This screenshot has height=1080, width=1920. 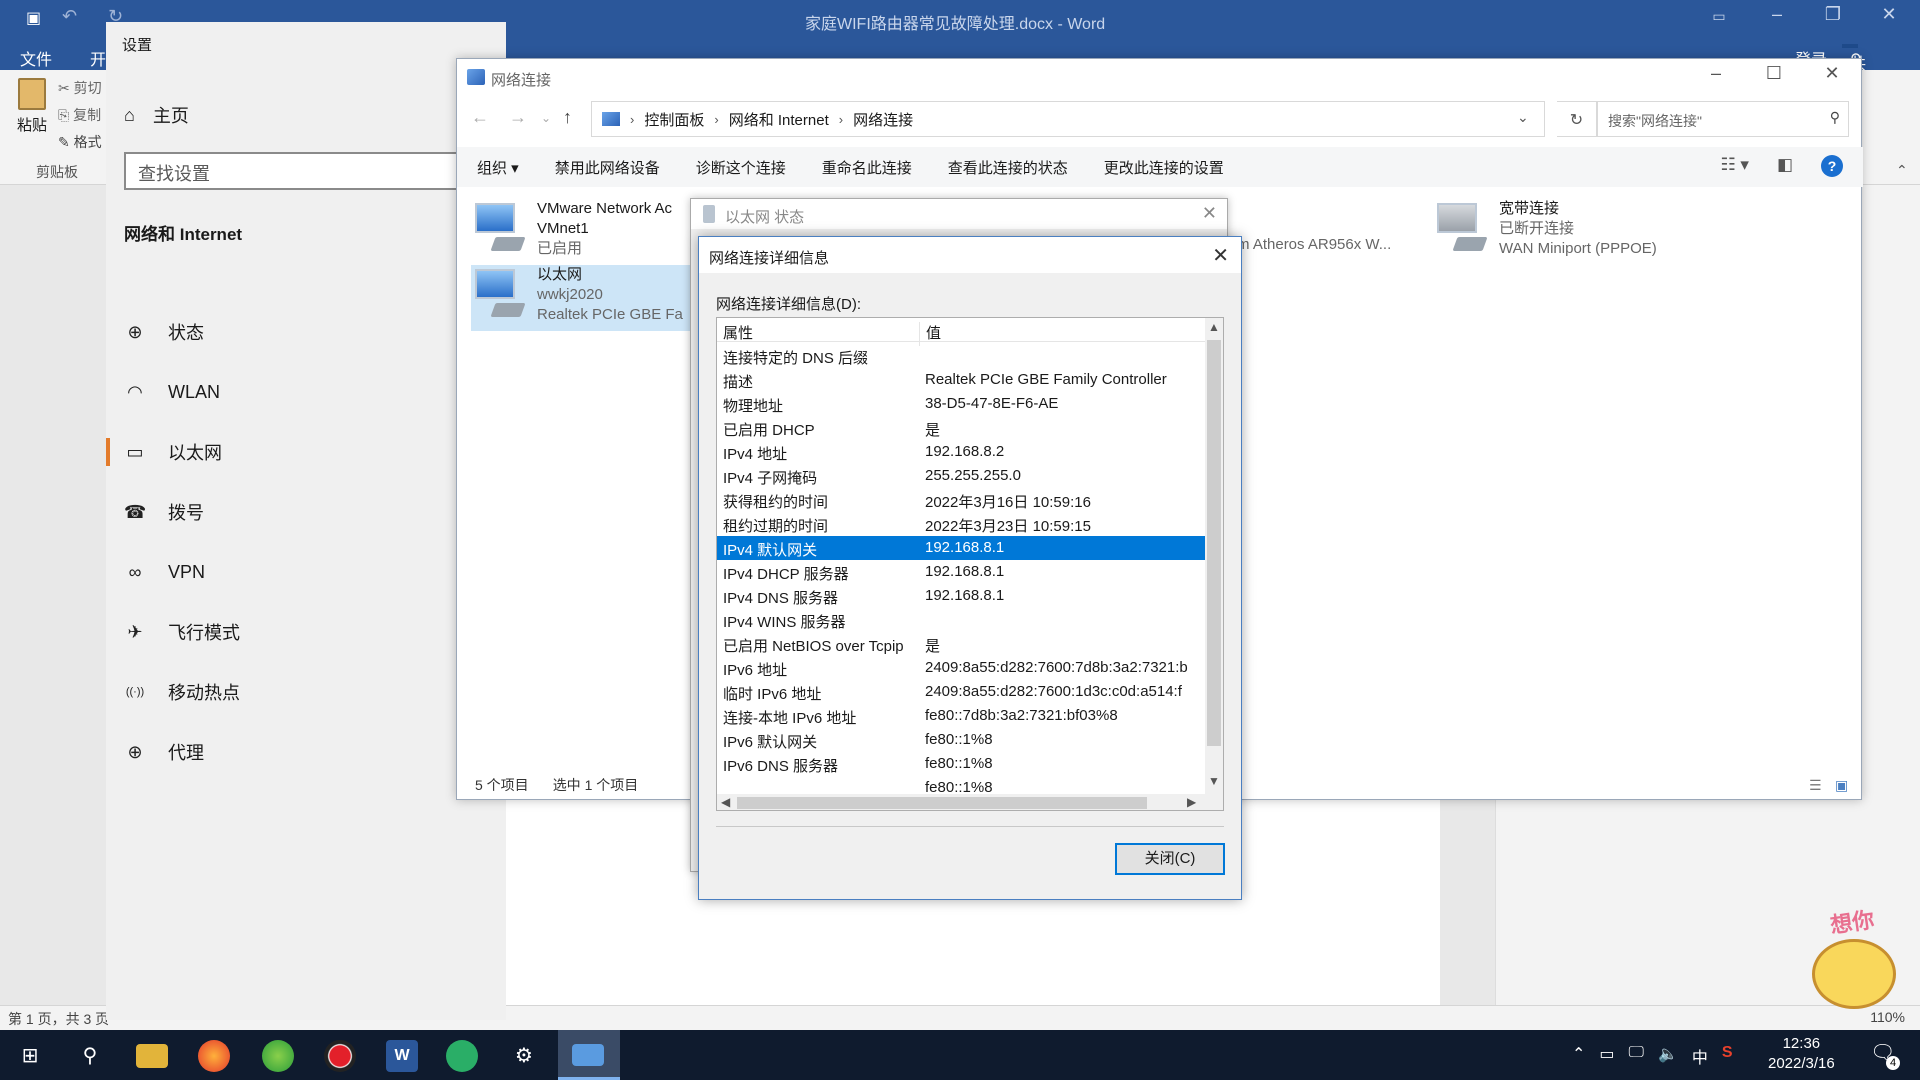 What do you see at coordinates (1841, 785) in the screenshot?
I see `large-icons-view-icon: ▣` at bounding box center [1841, 785].